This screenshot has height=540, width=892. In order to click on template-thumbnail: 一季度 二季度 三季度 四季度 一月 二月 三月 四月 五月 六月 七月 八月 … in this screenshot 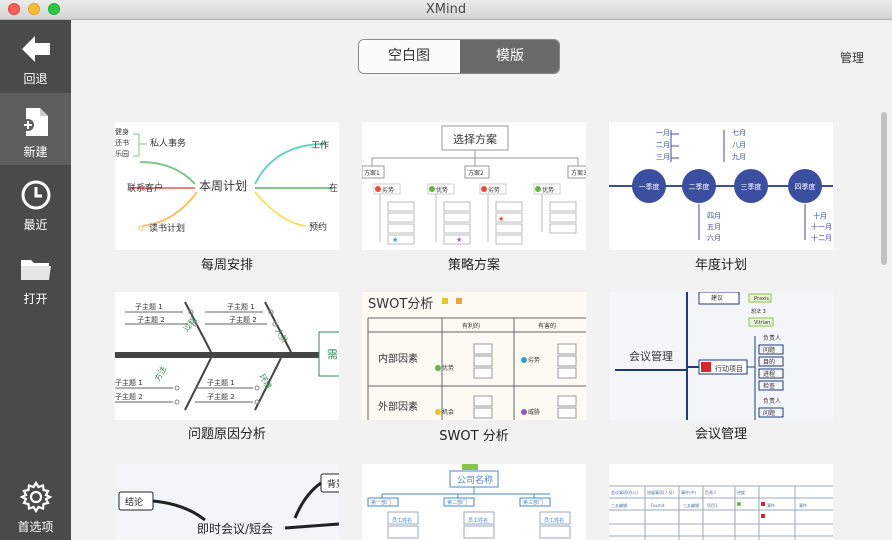, I will do `click(721, 185)`.